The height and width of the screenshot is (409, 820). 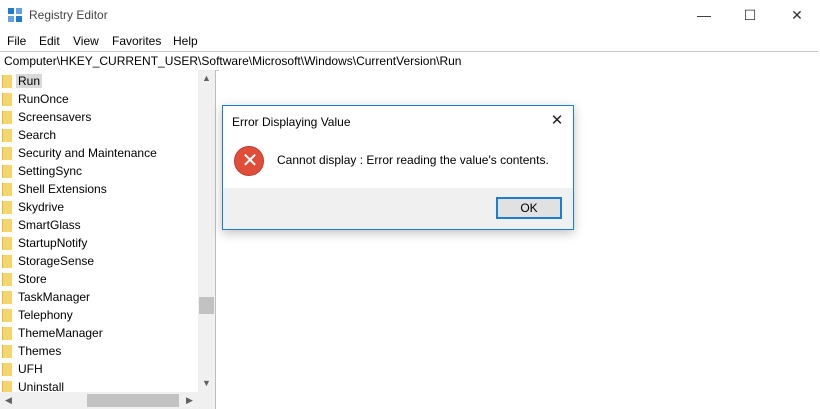 I want to click on tree-item-label: Skydrive, so click(x=41, y=207).